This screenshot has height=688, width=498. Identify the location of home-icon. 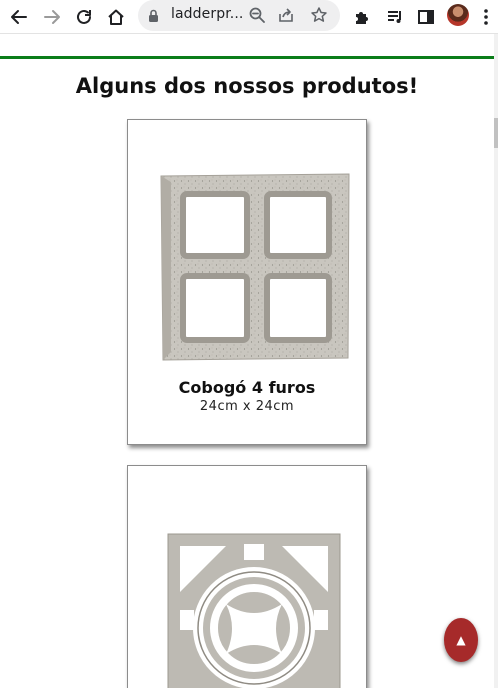
(116, 17).